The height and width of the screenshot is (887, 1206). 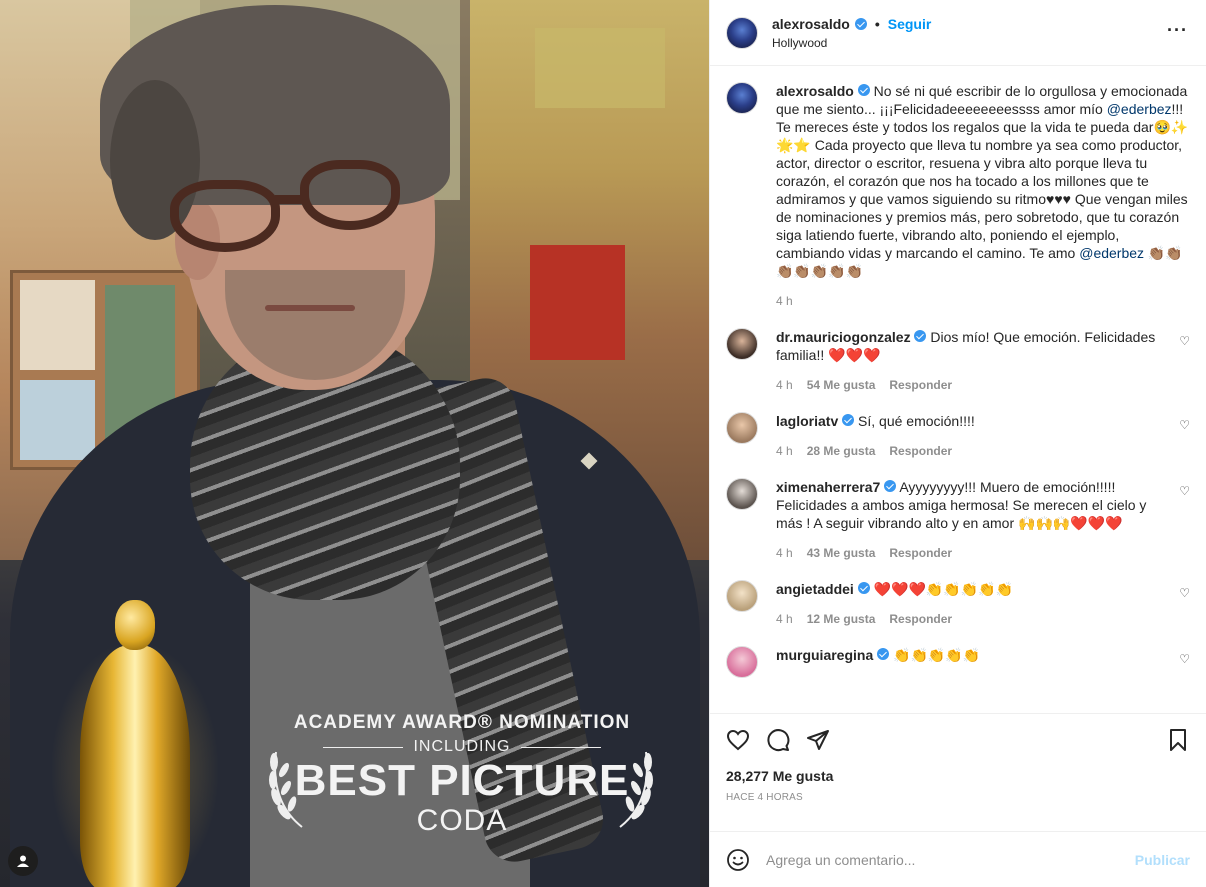 I want to click on caption-username: alexrosaldo, so click(x=815, y=91).